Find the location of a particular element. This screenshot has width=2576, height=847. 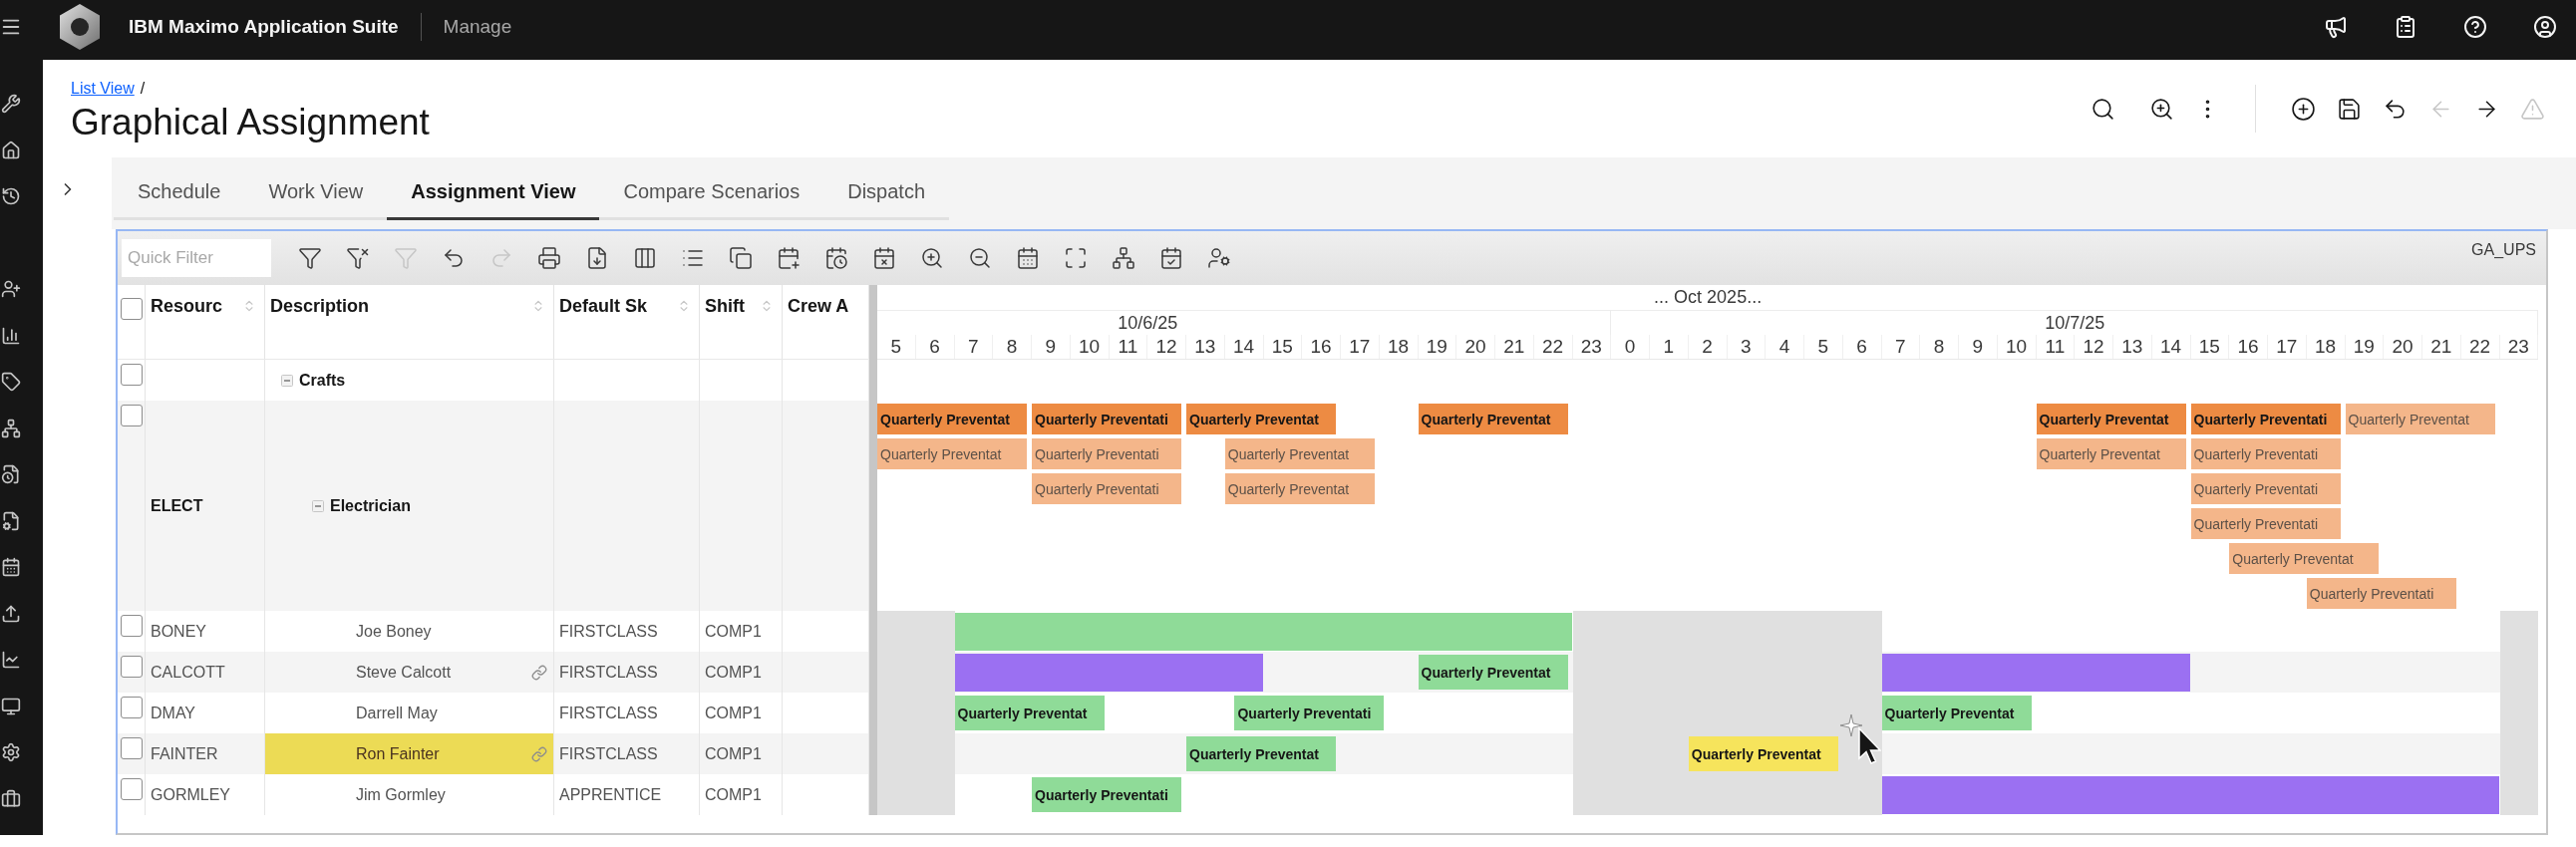

file-download-icon is located at coordinates (597, 258).